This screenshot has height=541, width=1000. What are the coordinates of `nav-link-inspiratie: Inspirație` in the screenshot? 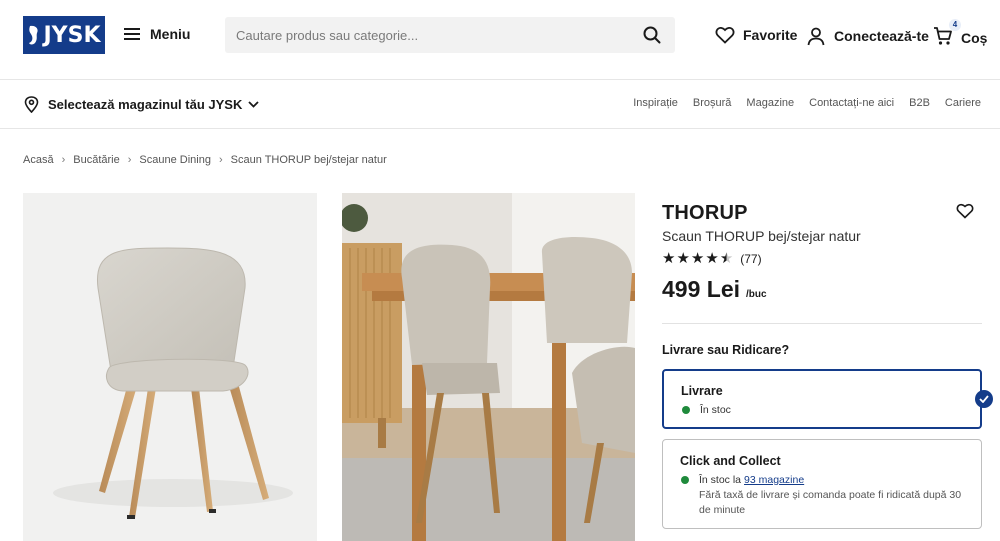 It's located at (655, 103).